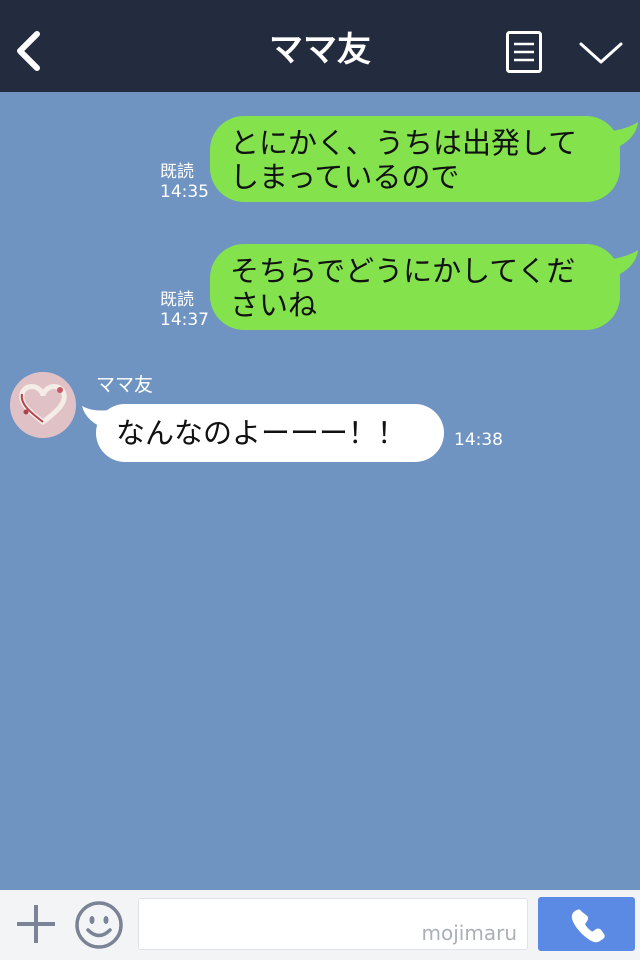  I want to click on message-text-line: なんなのよーーー！！, so click(261, 433).